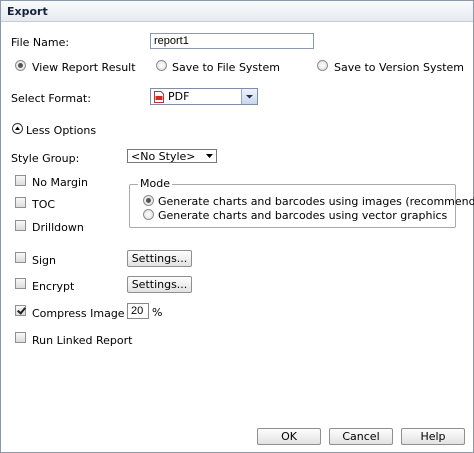 The height and width of the screenshot is (453, 474). What do you see at coordinates (20, 202) in the screenshot?
I see `toc-checkbox` at bounding box center [20, 202].